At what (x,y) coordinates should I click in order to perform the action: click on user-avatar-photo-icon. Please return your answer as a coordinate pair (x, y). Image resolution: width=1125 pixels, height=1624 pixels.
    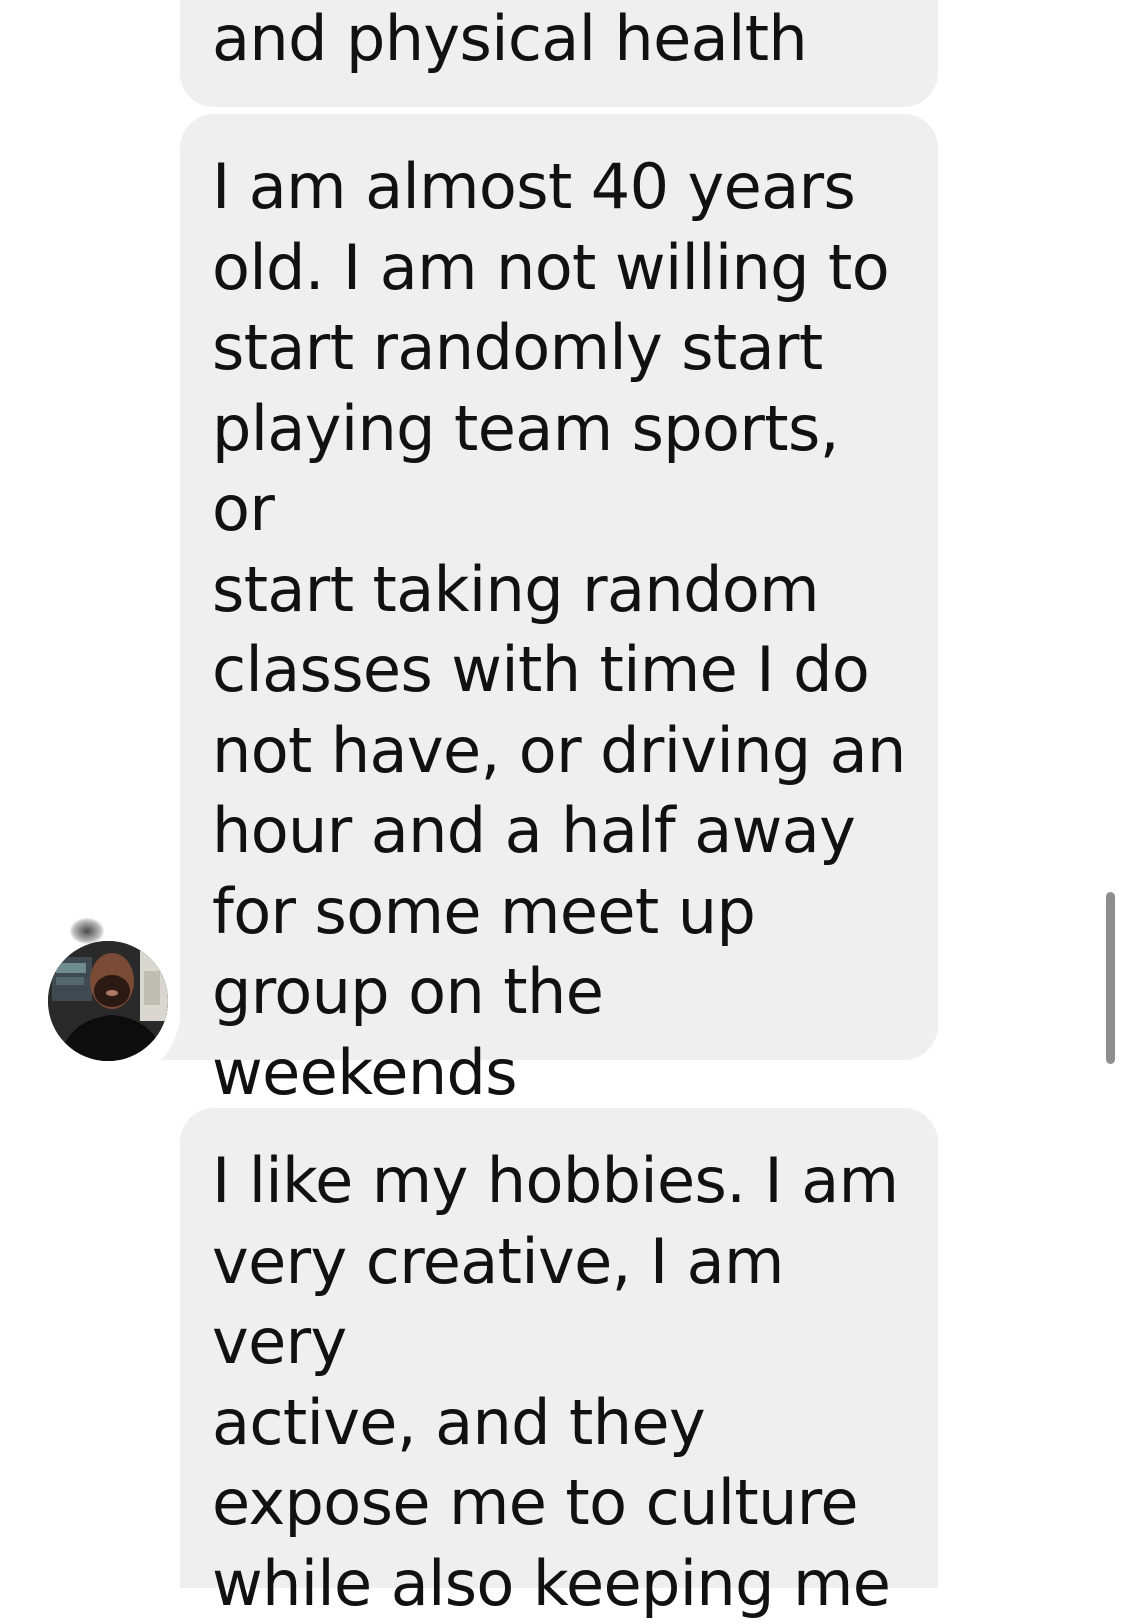
    Looking at the image, I should click on (108, 1001).